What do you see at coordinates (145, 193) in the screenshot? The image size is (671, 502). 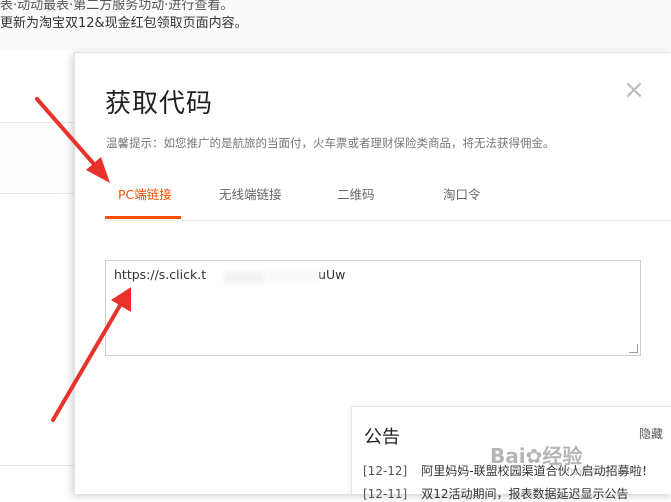 I see `tab-pc-link: PC端链接` at bounding box center [145, 193].